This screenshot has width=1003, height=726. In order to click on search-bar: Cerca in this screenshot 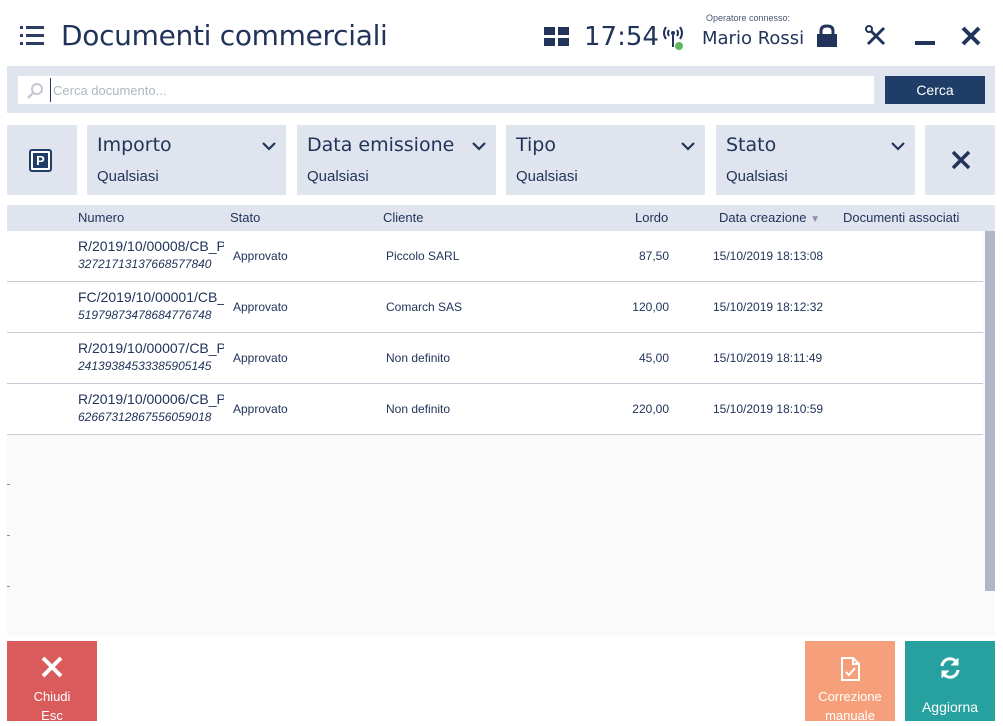, I will do `click(501, 89)`.